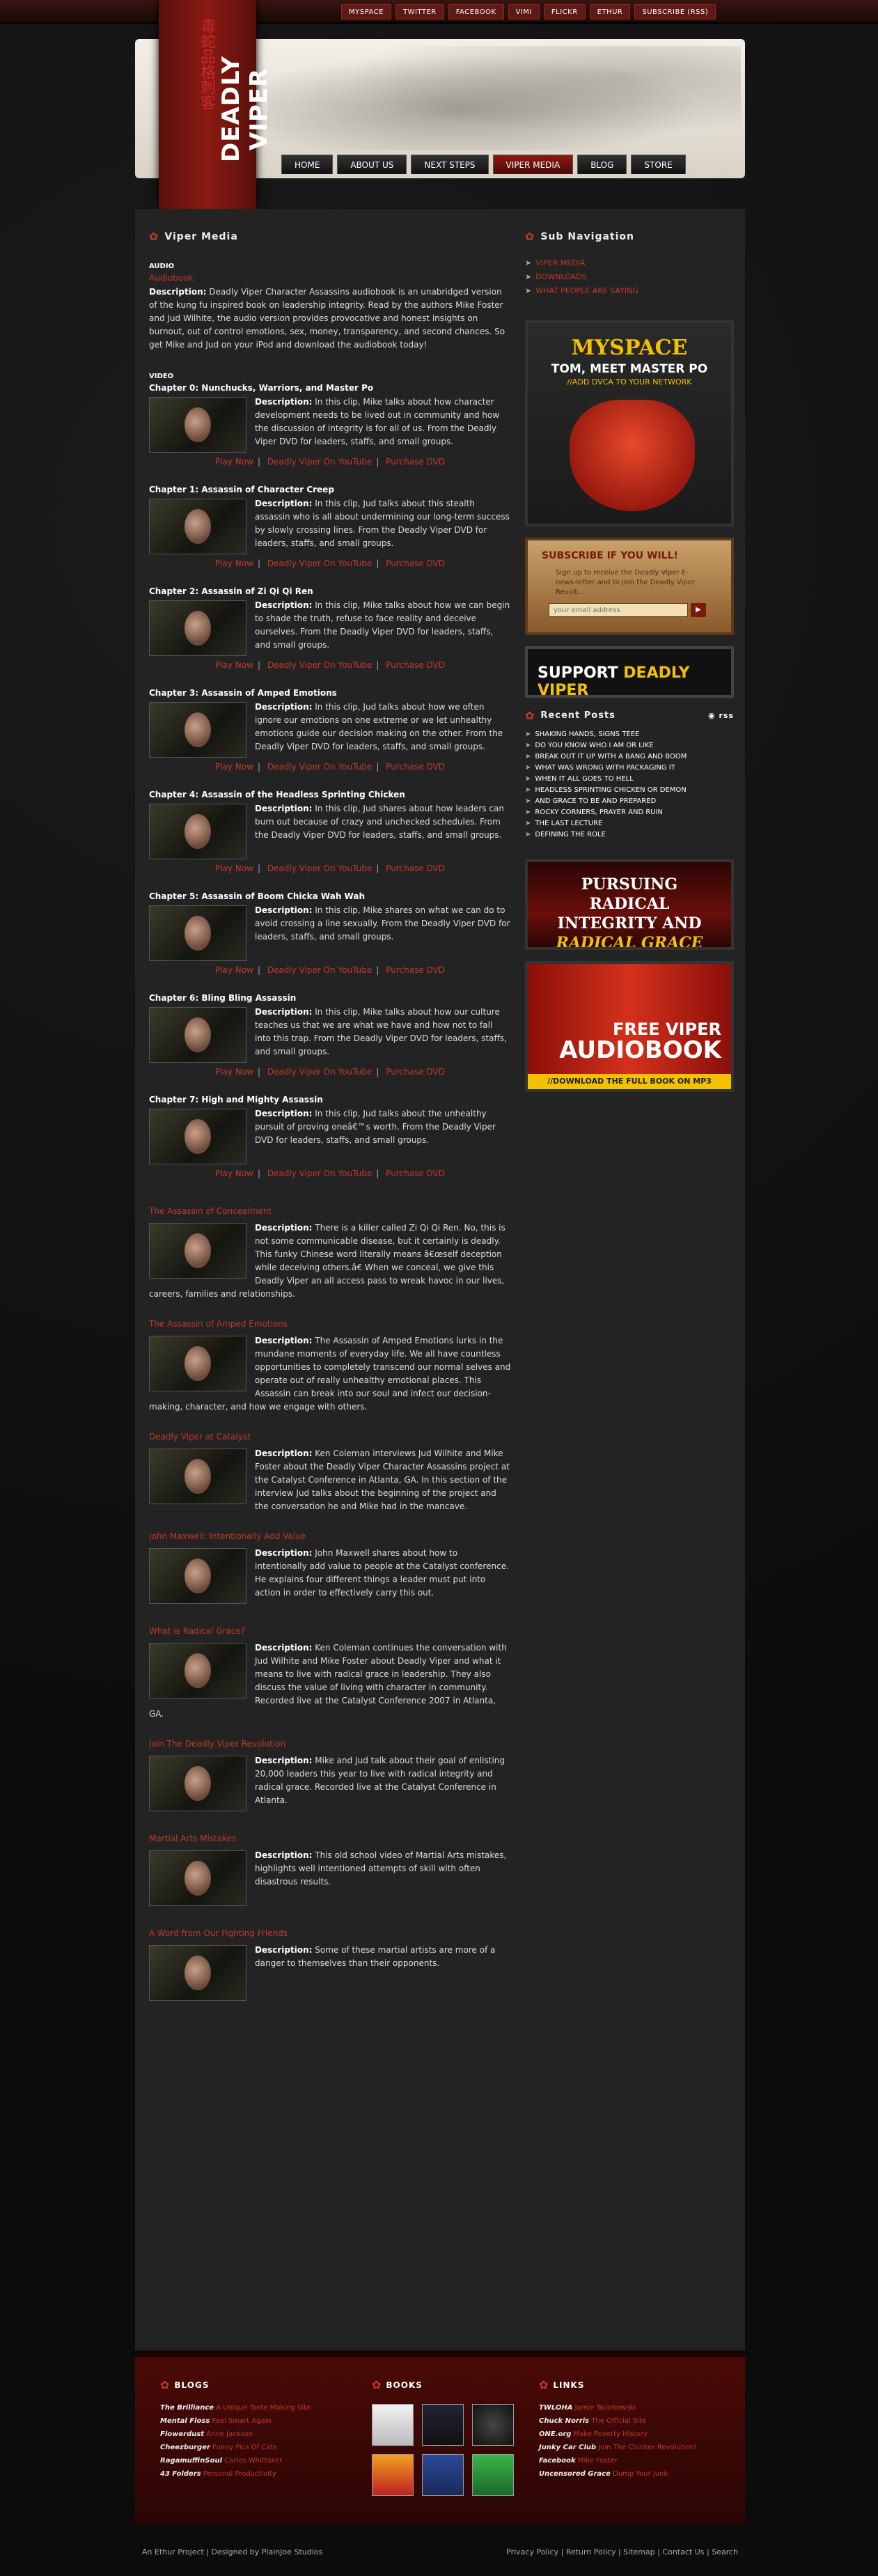 The width and height of the screenshot is (878, 2576). I want to click on nav-store: STORE, so click(658, 164).